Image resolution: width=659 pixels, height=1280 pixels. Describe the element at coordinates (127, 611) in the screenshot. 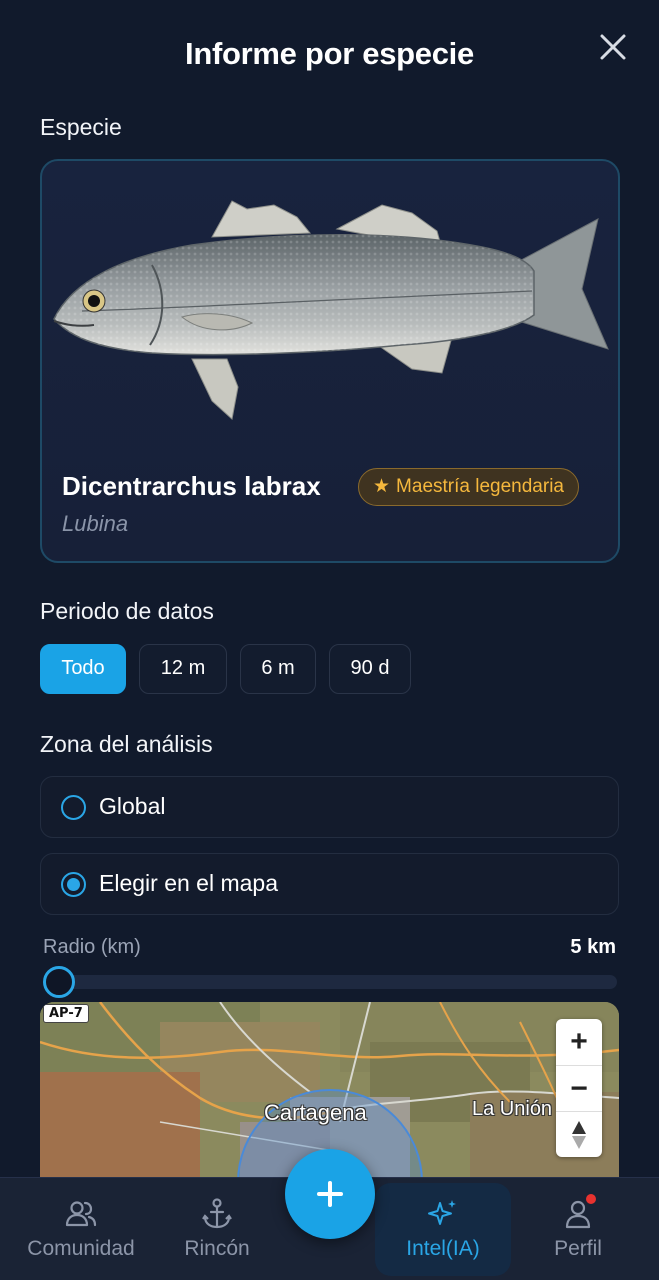

I see `period-section-label: Periodo de datos` at that location.